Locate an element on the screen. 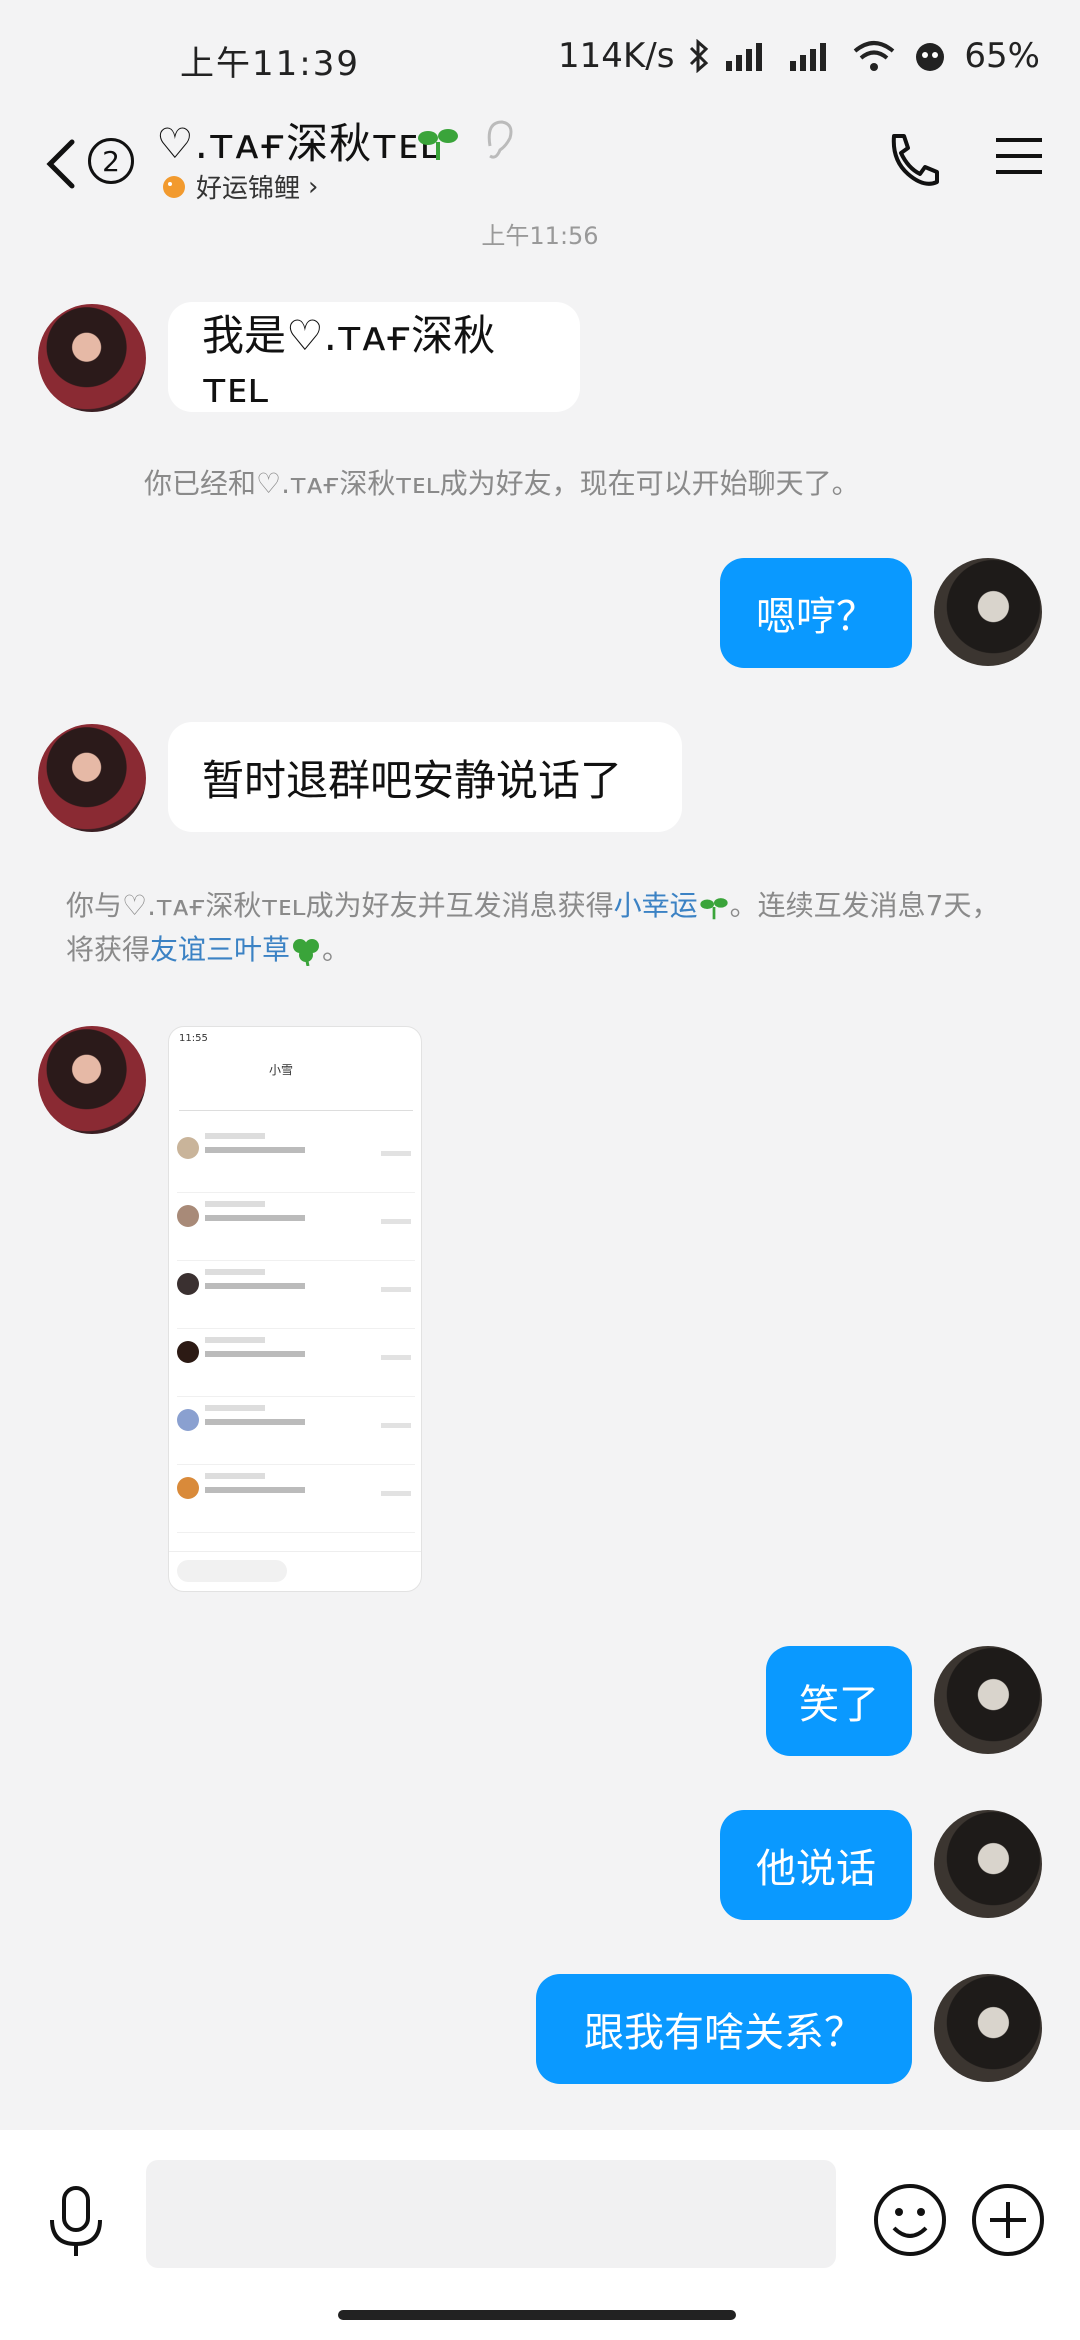 This screenshot has width=1080, height=2340. chat-header: 2 ♡.ᴛᴀғ深秋ᴛᴇʟ 好运锦鲤 › is located at coordinates (540, 165).